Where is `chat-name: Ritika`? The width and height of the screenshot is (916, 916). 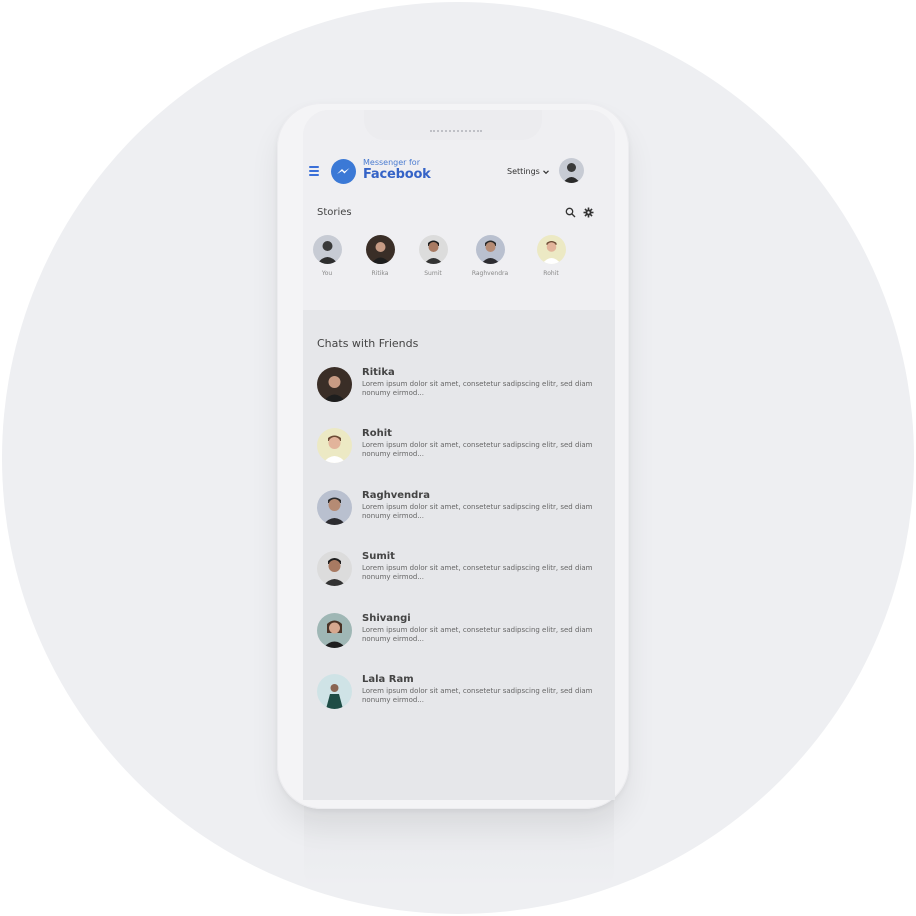 chat-name: Ritika is located at coordinates (378, 372).